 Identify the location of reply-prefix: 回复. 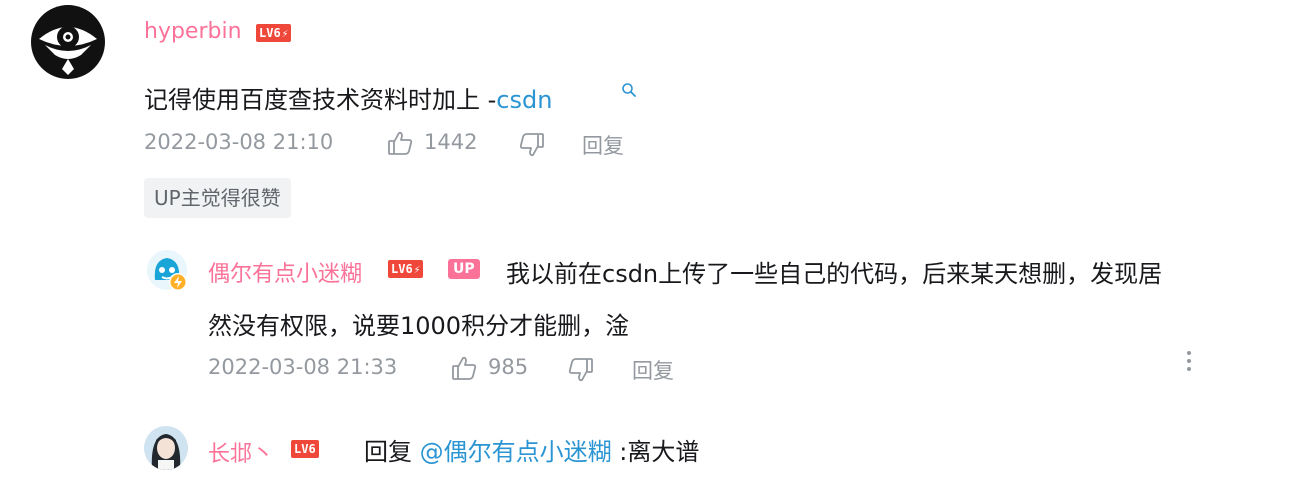
(388, 452).